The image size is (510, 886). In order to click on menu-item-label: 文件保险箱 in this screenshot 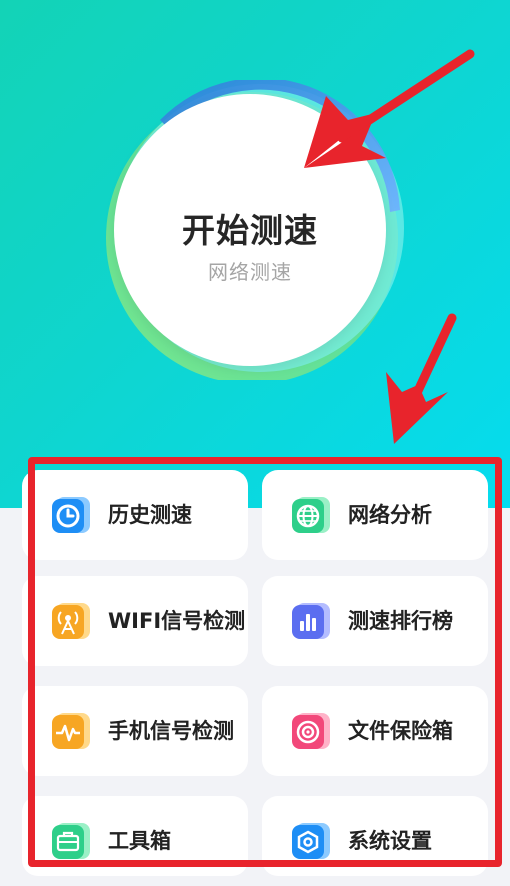, I will do `click(400, 731)`.